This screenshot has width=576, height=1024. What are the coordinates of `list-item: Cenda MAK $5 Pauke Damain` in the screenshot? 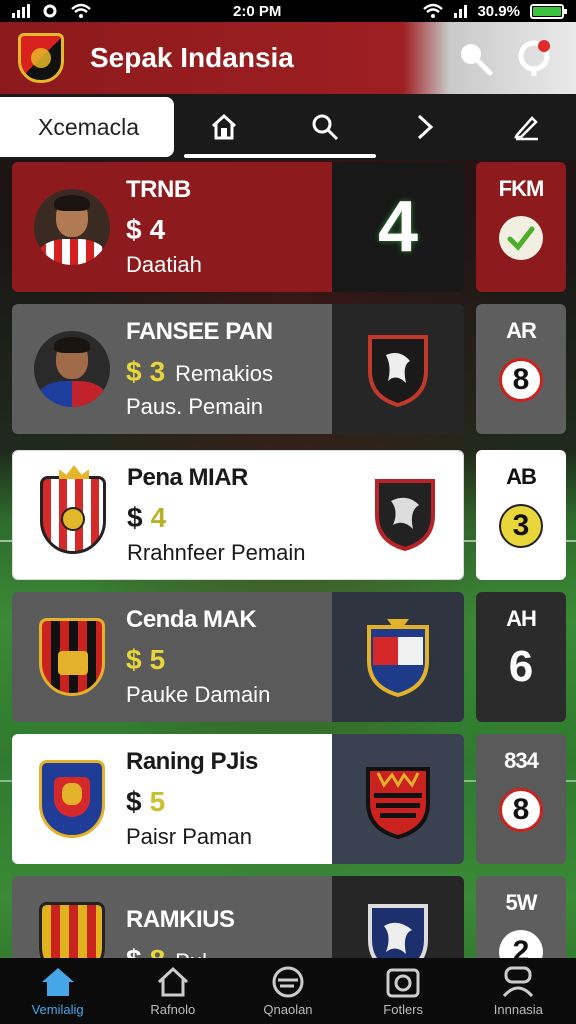 It's located at (238, 657).